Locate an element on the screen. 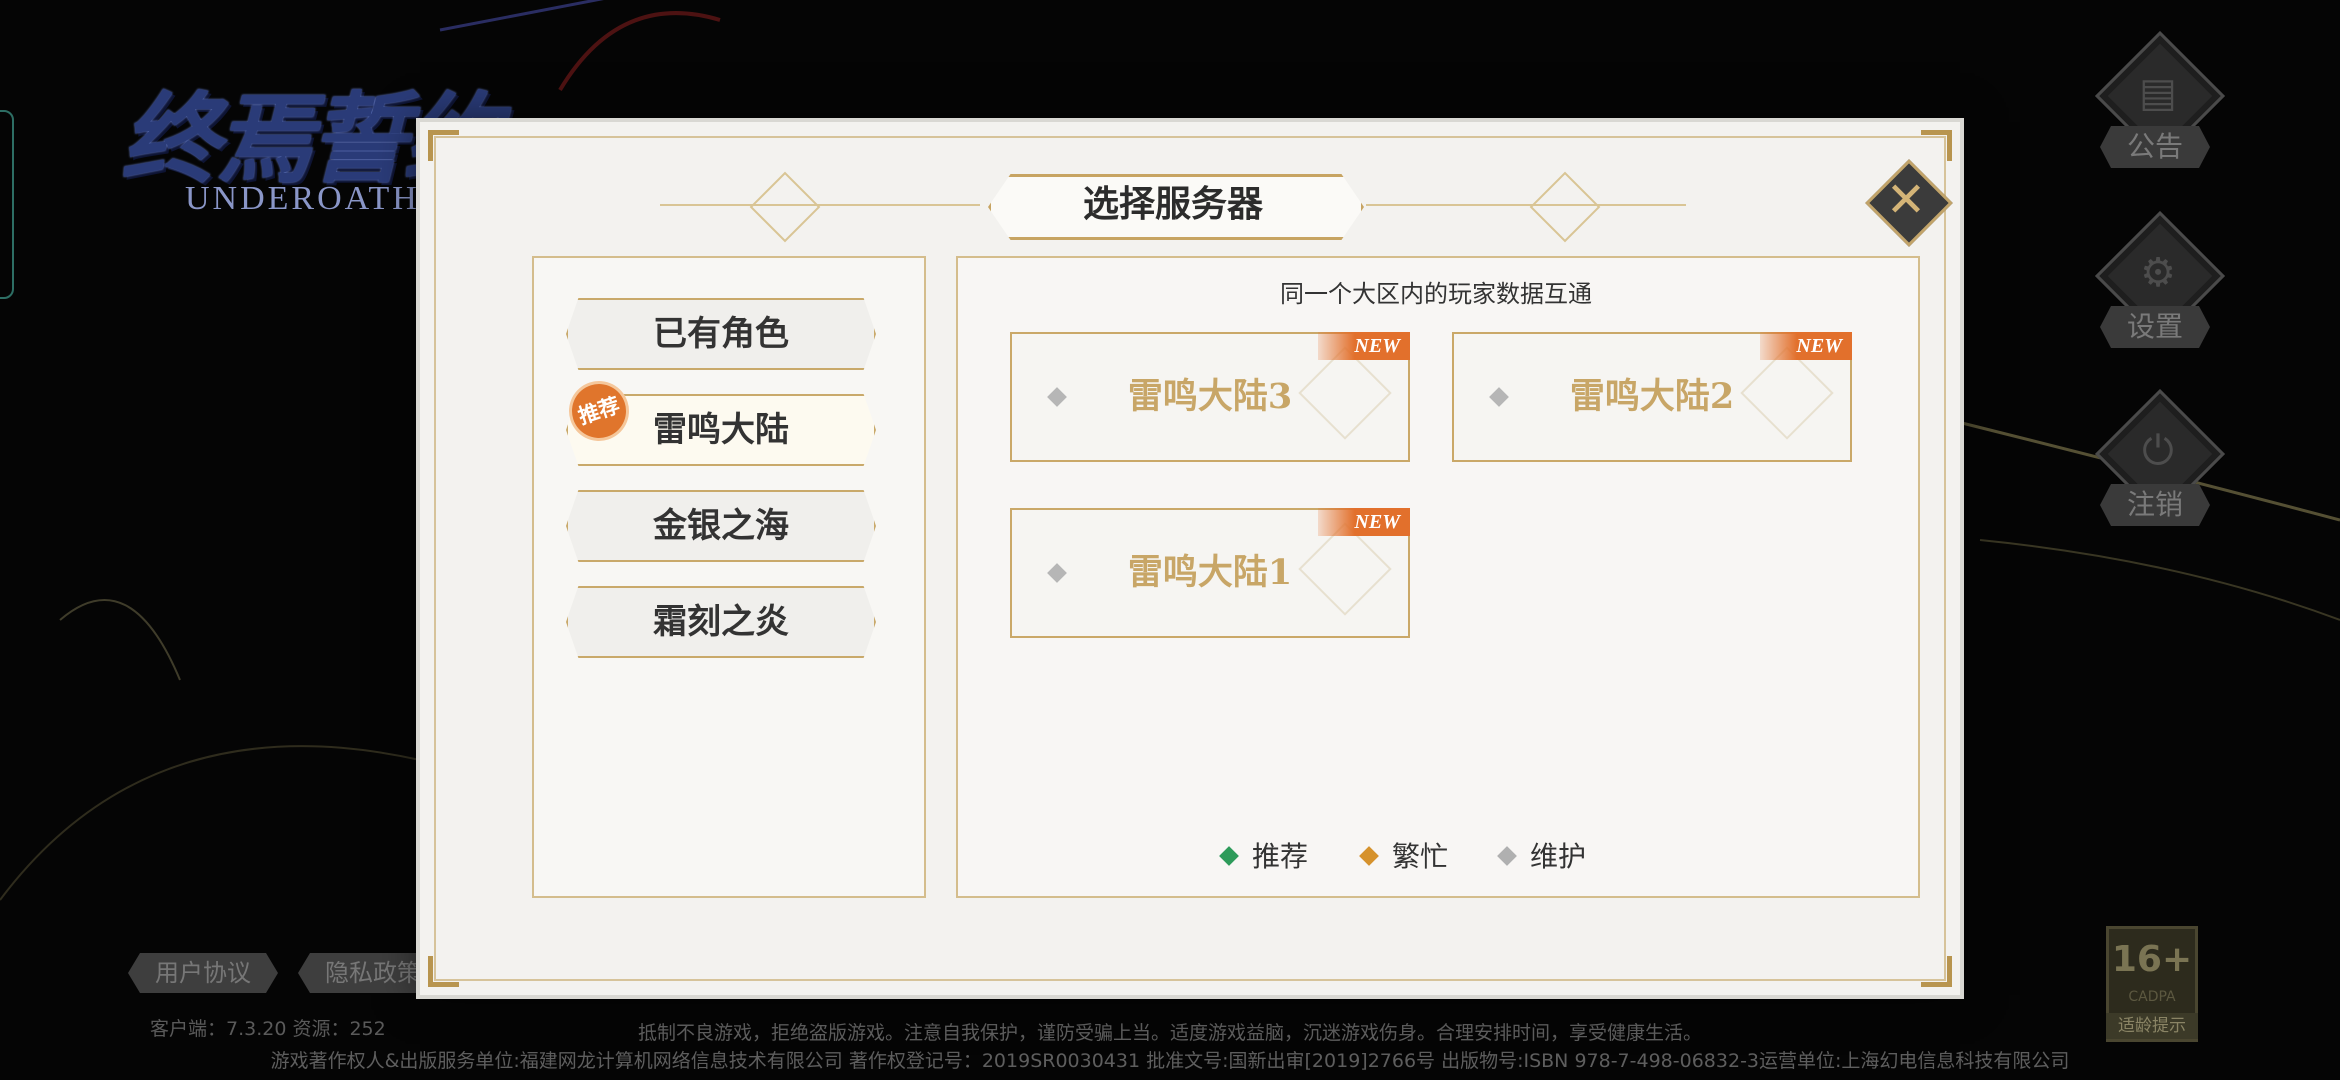 The width and height of the screenshot is (2340, 1080). dialog-title: 选择服务器 is located at coordinates (1172, 204).